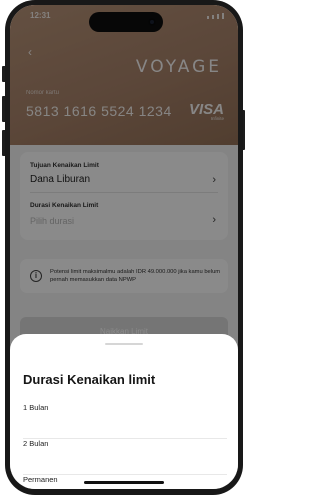  Describe the element at coordinates (125, 421) in the screenshot. I see `option-1-bulan: 1 Bulan` at that location.